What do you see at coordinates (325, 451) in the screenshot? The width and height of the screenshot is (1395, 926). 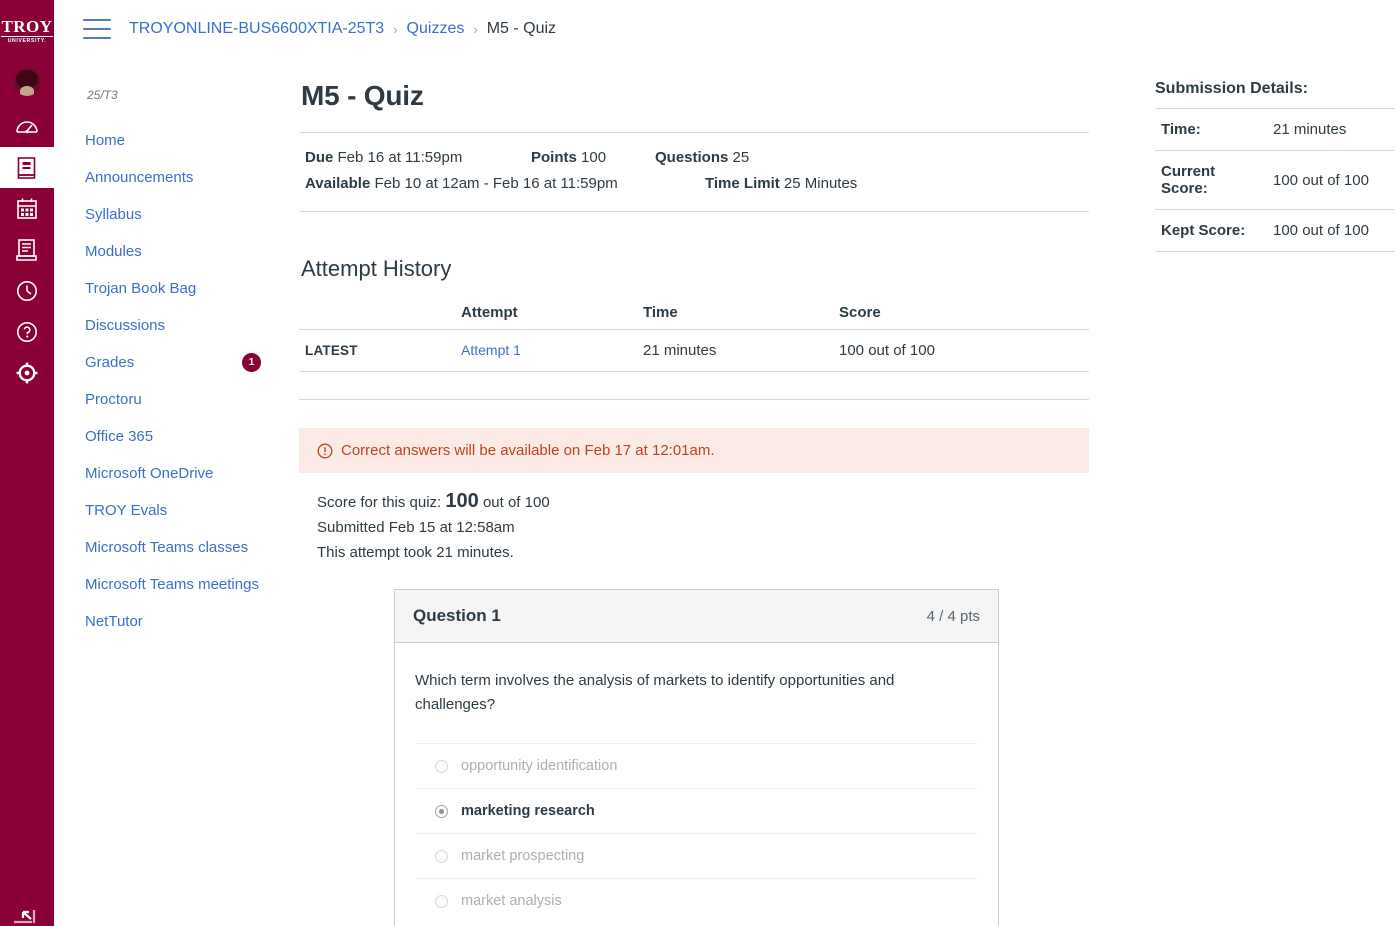 I see `warning-circle-icon` at bounding box center [325, 451].